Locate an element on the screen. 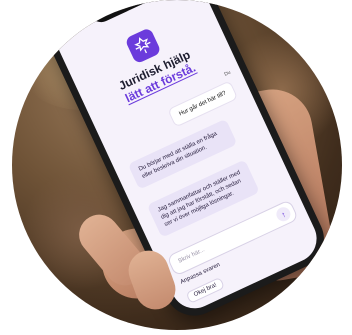 Image resolution: width=352 pixels, height=335 pixels. send-button: ↑ is located at coordinates (283, 214).